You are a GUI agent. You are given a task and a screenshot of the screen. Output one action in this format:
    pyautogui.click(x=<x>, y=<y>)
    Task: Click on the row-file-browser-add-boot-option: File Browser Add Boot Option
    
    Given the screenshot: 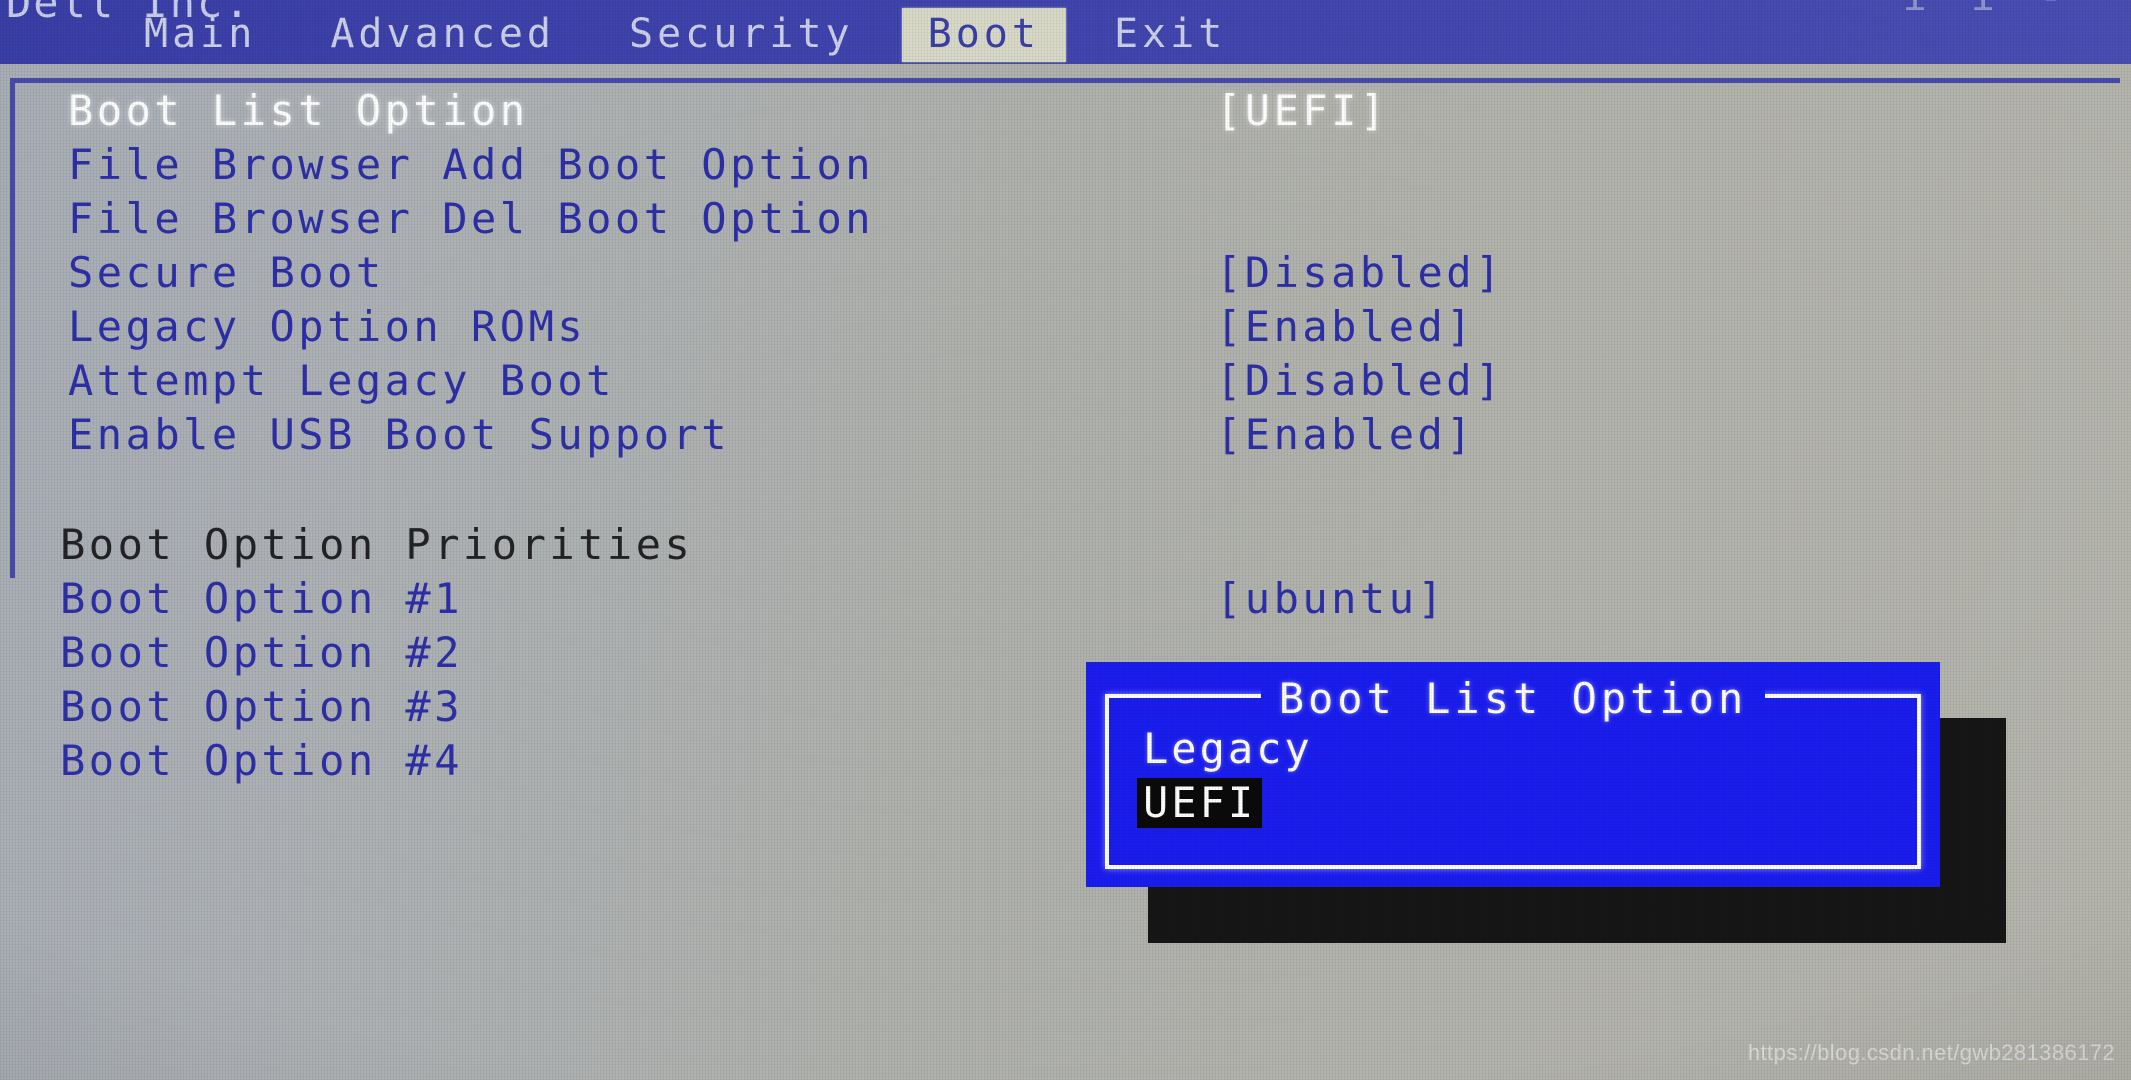 What is the action you would take?
    pyautogui.click(x=1065, y=167)
    